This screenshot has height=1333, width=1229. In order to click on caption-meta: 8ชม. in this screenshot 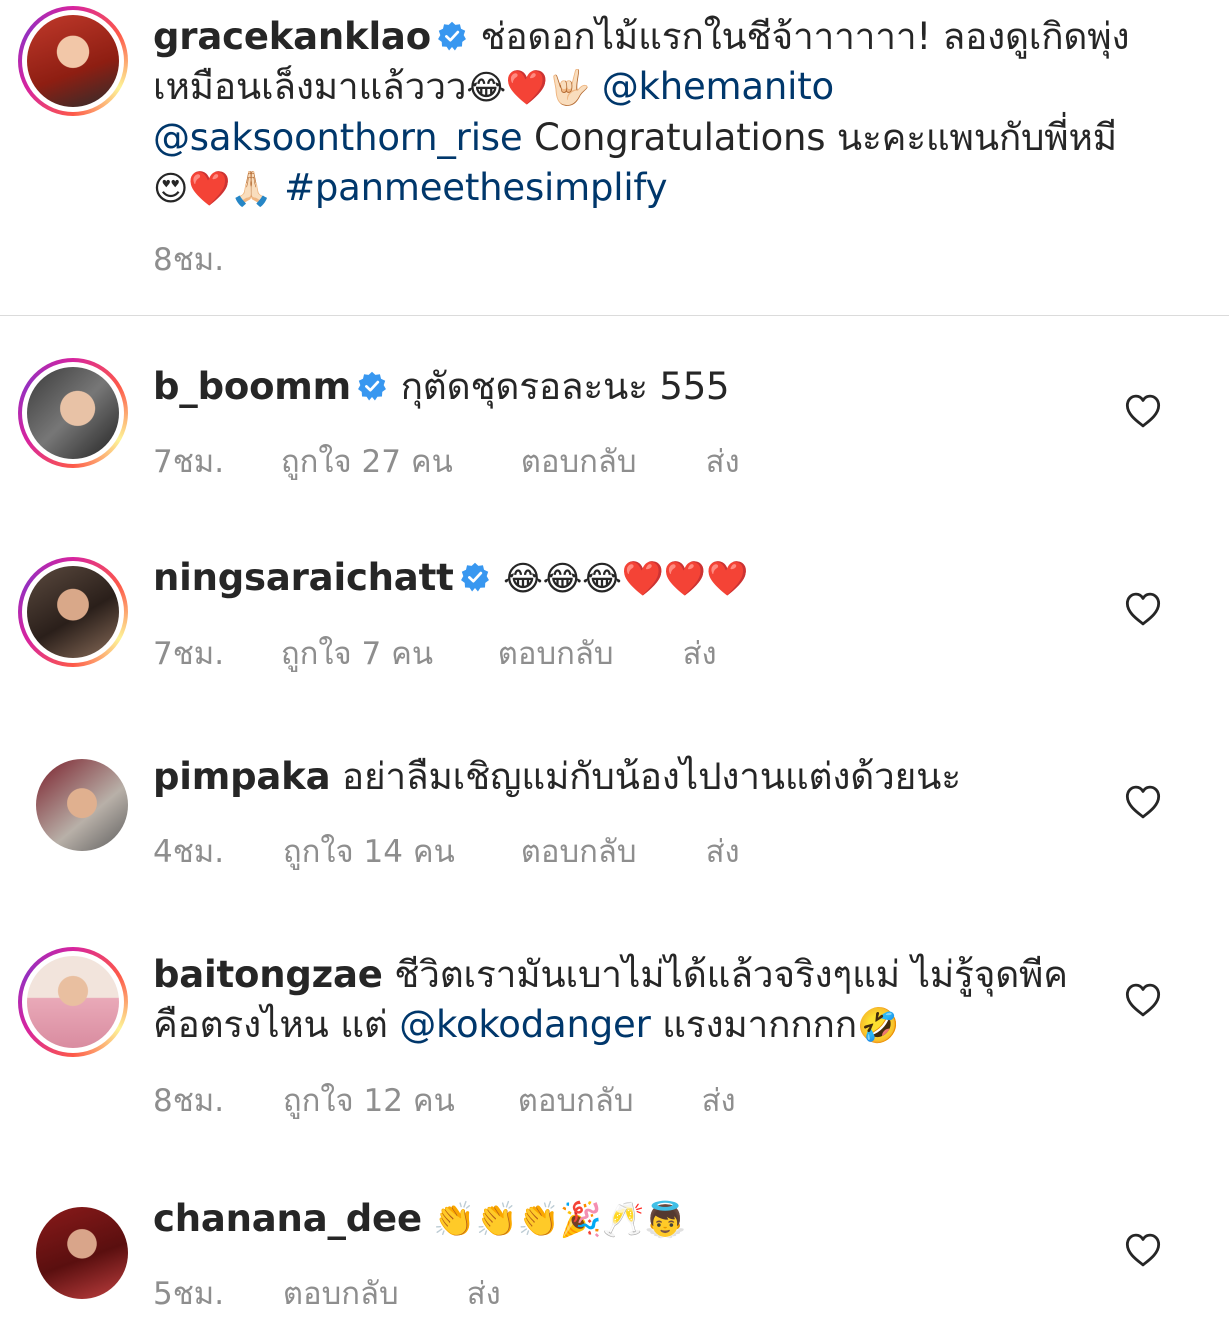, I will do `click(188, 259)`.